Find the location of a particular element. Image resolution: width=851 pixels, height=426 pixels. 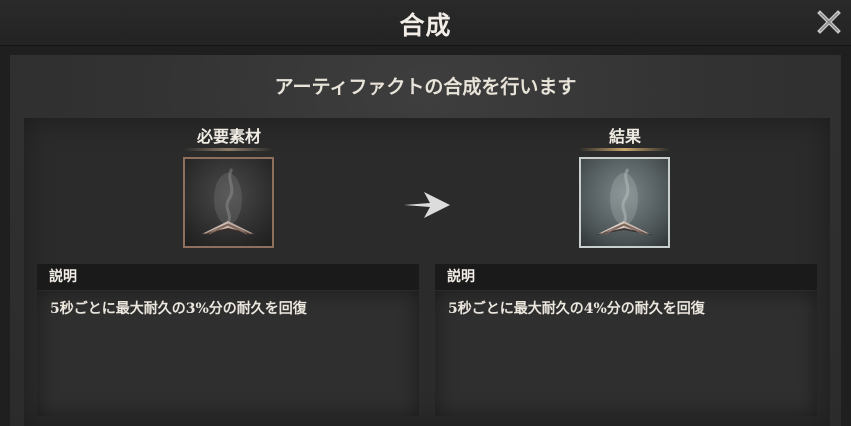

arrow-right-icon is located at coordinates (427, 205).